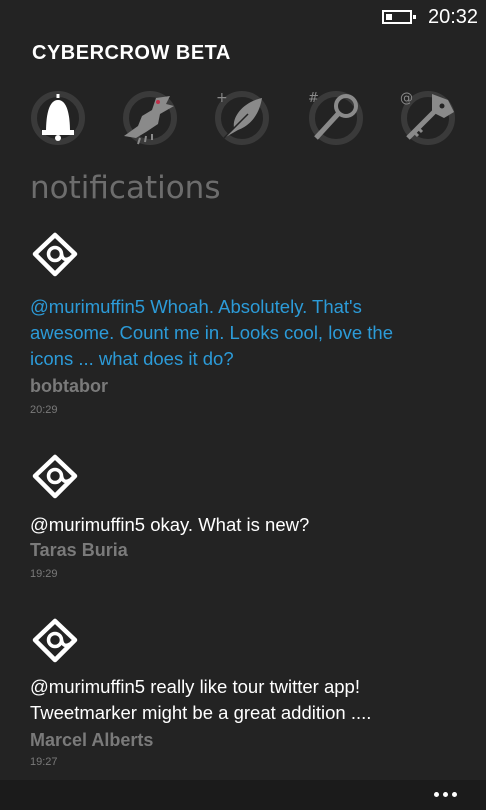 Image resolution: width=486 pixels, height=810 pixels. Describe the element at coordinates (58, 118) in the screenshot. I see `bell-icon` at that location.